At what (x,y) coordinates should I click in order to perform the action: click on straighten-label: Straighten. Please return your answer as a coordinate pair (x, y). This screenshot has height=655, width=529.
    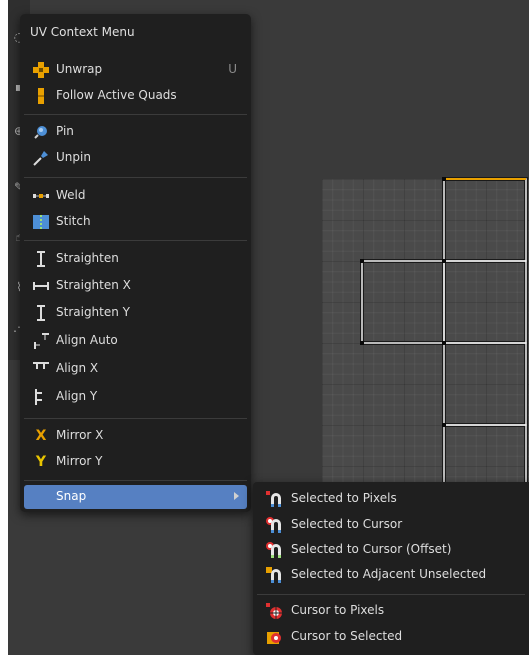
    Looking at the image, I should click on (87, 258).